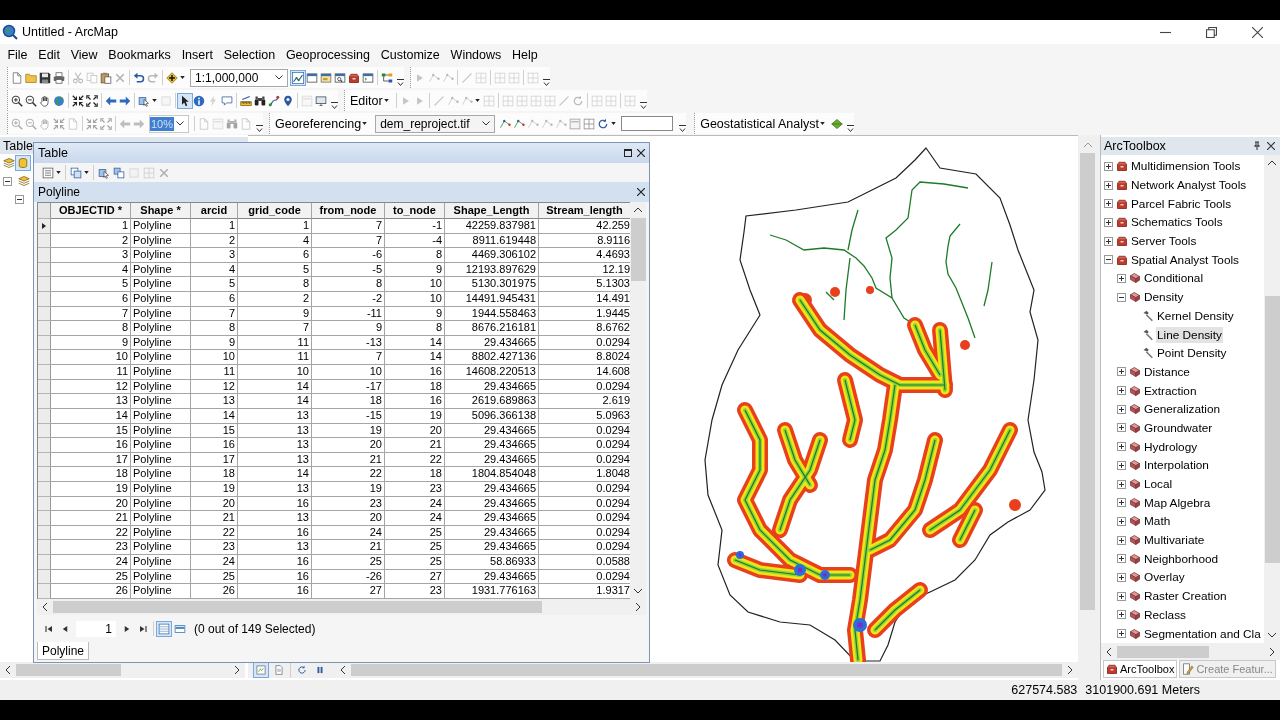 Image resolution: width=1280 pixels, height=720 pixels. What do you see at coordinates (199, 100) in the screenshot?
I see `info-icon` at bounding box center [199, 100].